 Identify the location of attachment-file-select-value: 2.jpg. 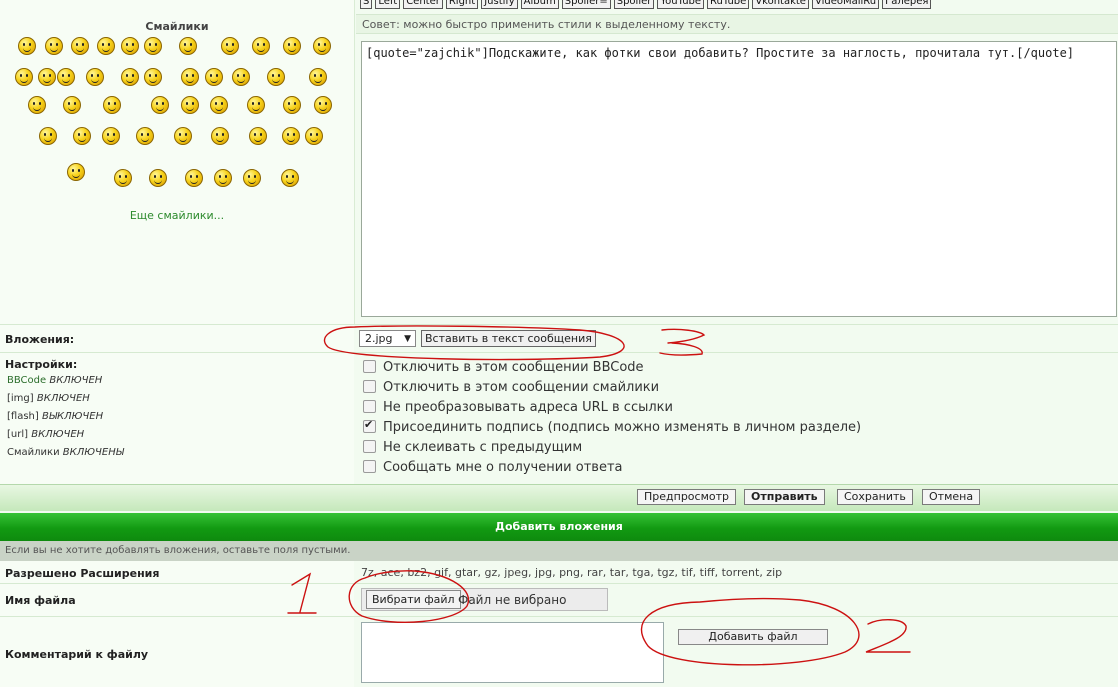
(379, 338).